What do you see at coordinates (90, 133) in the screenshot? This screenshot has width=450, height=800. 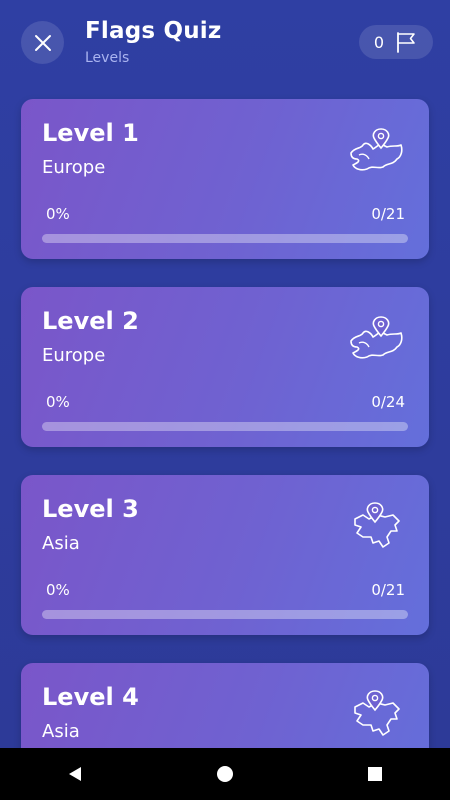 I see `level-title: Level 1` at bounding box center [90, 133].